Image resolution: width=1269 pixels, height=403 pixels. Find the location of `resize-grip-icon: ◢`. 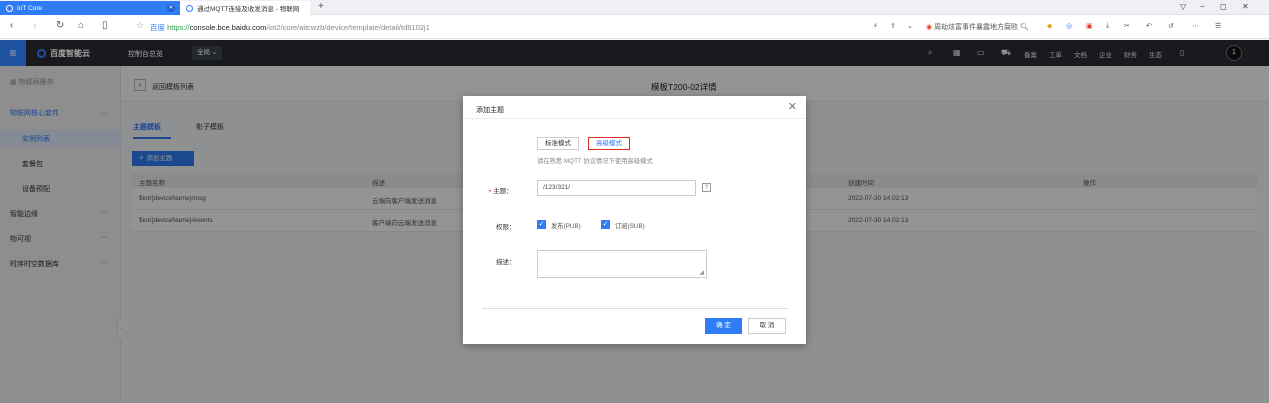

resize-grip-icon: ◢ is located at coordinates (701, 272).